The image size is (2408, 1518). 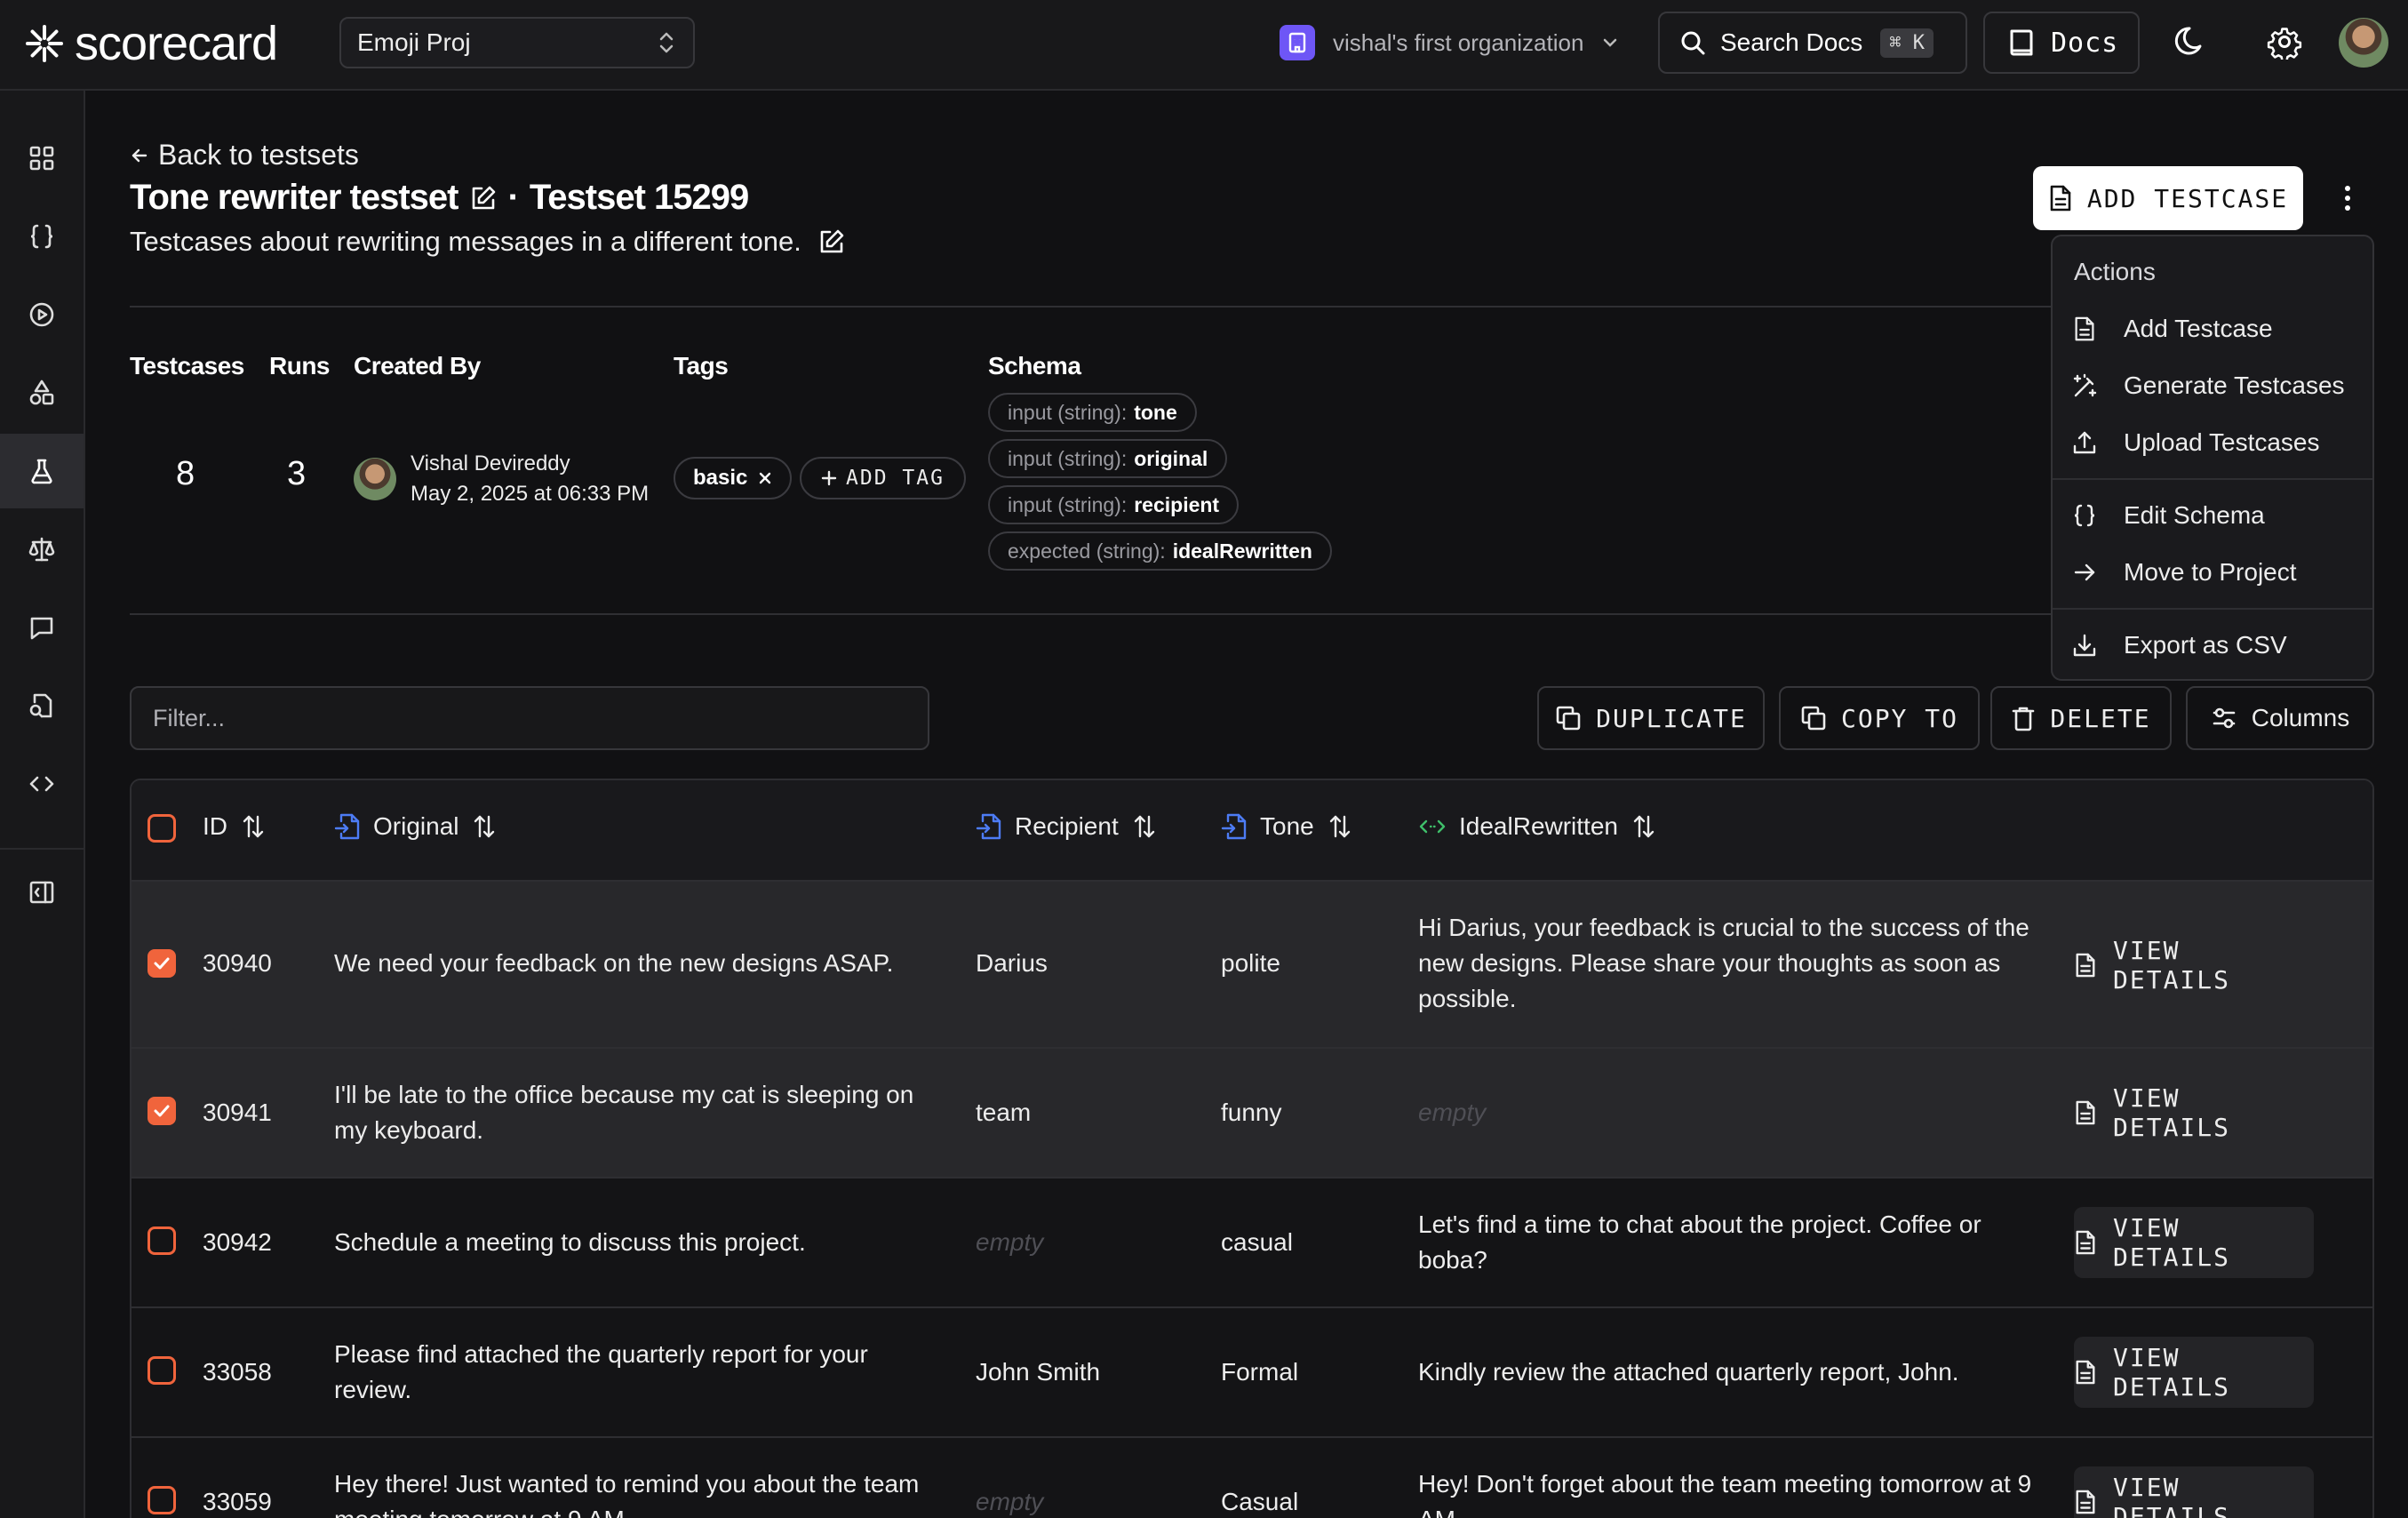 What do you see at coordinates (2187, 198) in the screenshot?
I see `add-testcase-label: ADD TESTCASE` at bounding box center [2187, 198].